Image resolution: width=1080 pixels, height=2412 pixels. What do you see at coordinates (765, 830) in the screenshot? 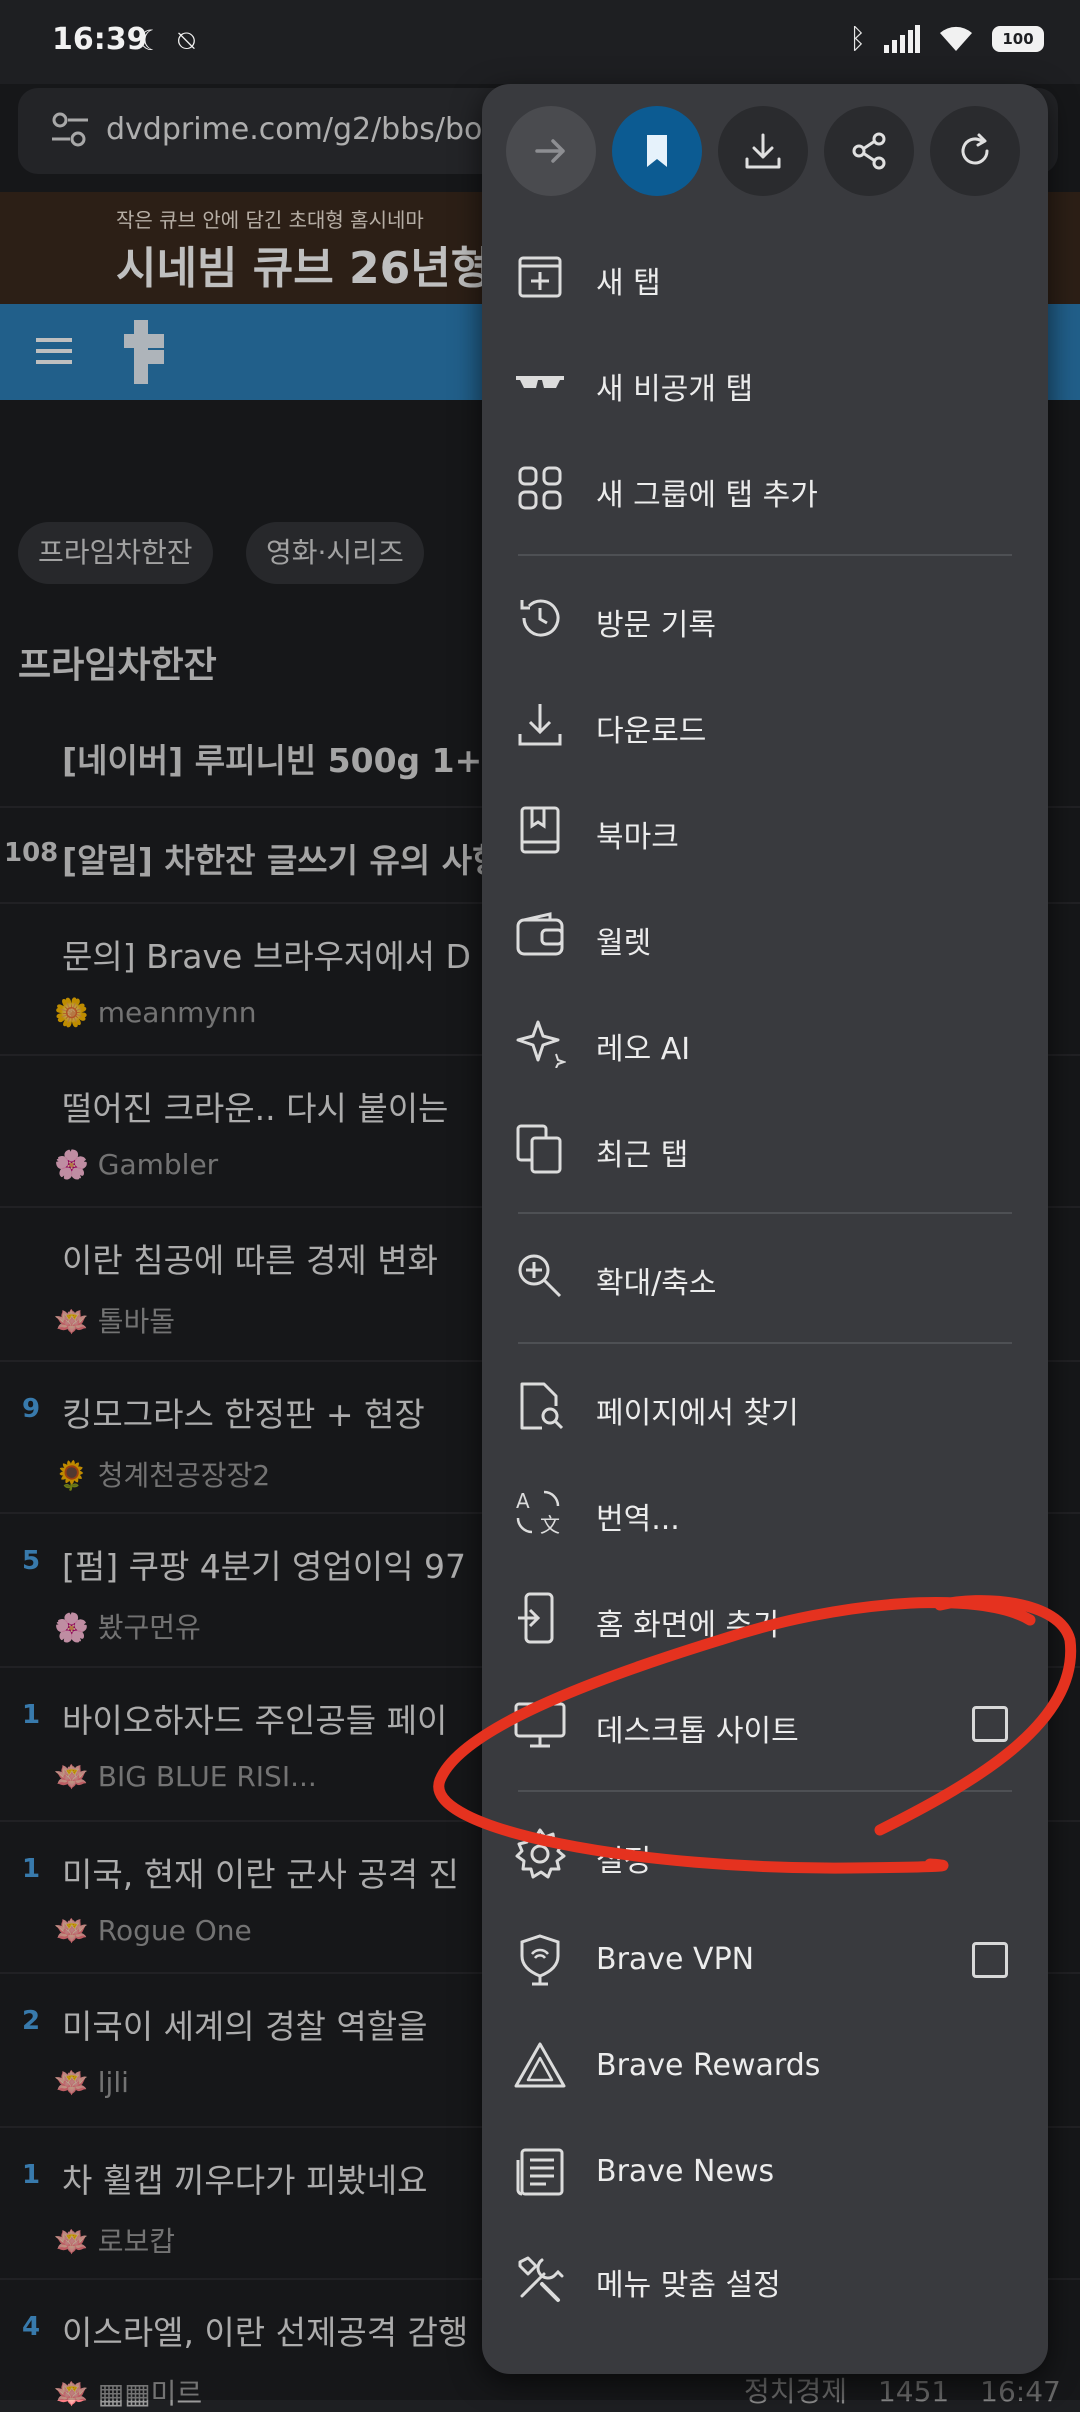
I see `menu-item-bookmarks: 북마크` at bounding box center [765, 830].